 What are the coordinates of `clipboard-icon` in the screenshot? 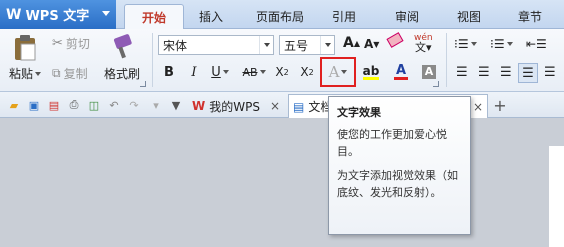 It's located at (25, 48).